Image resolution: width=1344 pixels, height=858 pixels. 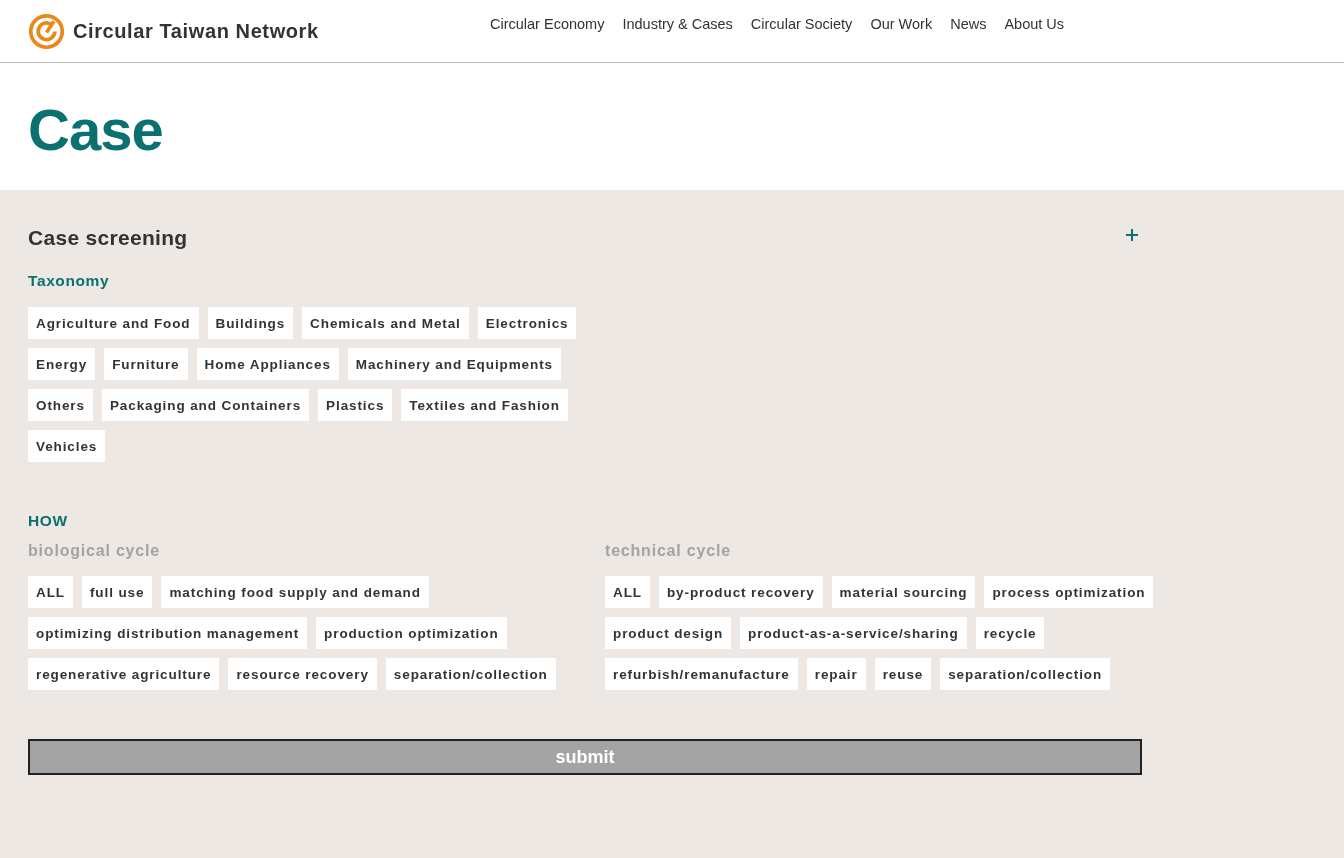 What do you see at coordinates (1034, 24) in the screenshot?
I see `nav-link: About Us` at bounding box center [1034, 24].